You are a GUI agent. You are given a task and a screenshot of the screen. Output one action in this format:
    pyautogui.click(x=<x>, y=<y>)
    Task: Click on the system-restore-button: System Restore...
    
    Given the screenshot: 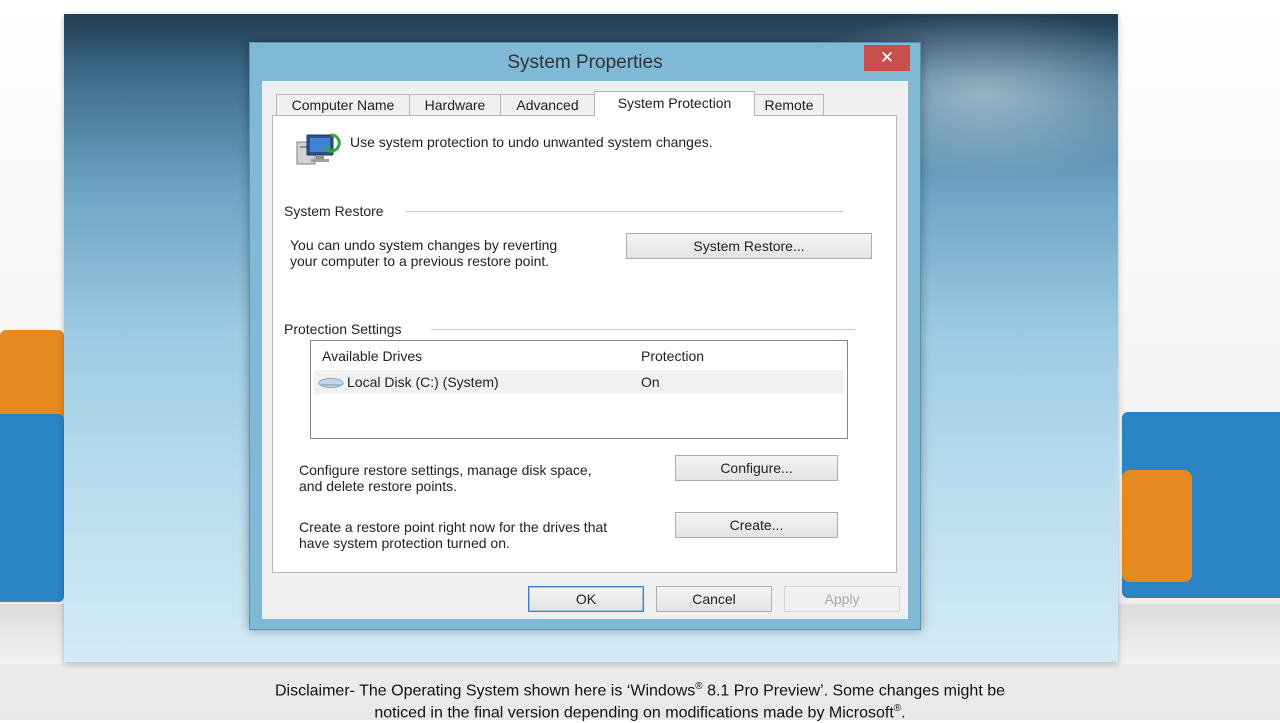 What is the action you would take?
    pyautogui.click(x=749, y=246)
    